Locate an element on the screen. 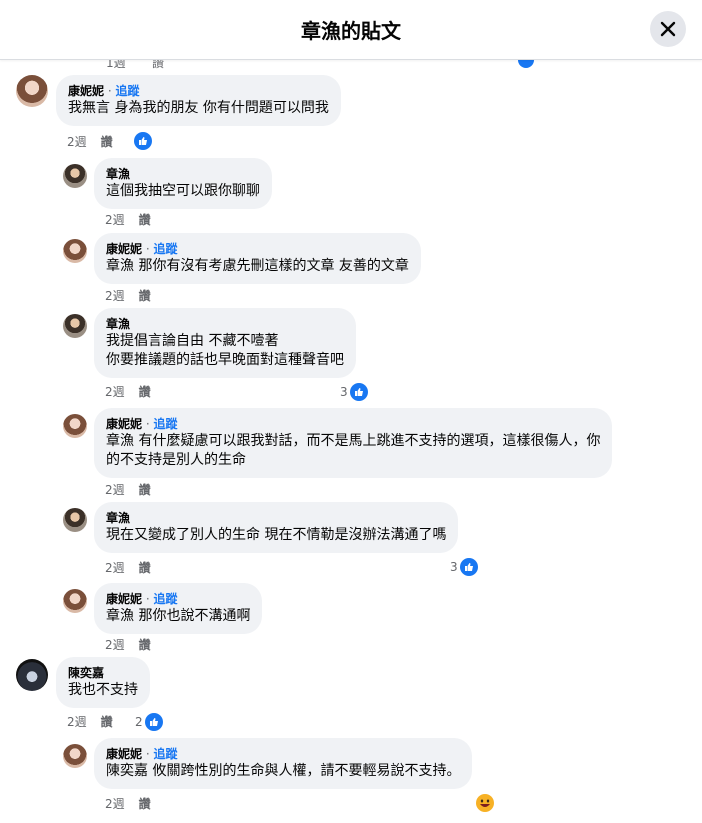  comment-text: 現在又變成了別人的生命 現在不情勒是沒辦法溝通了嗎 is located at coordinates (276, 535).